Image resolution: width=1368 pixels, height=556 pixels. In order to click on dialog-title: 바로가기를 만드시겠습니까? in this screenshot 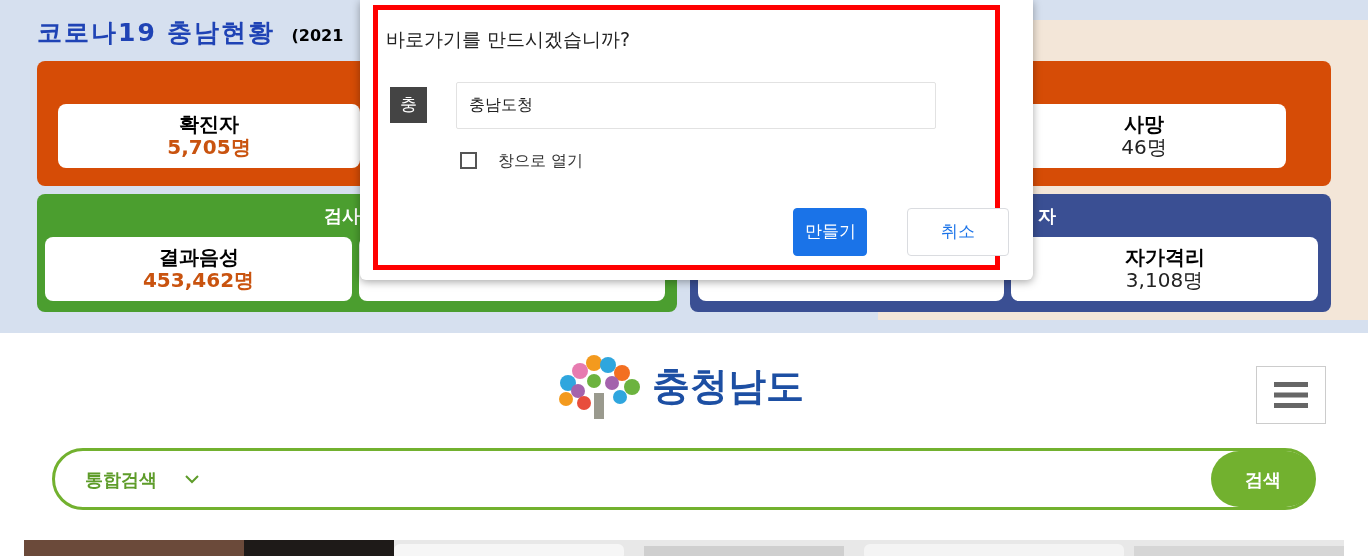, I will do `click(508, 39)`.